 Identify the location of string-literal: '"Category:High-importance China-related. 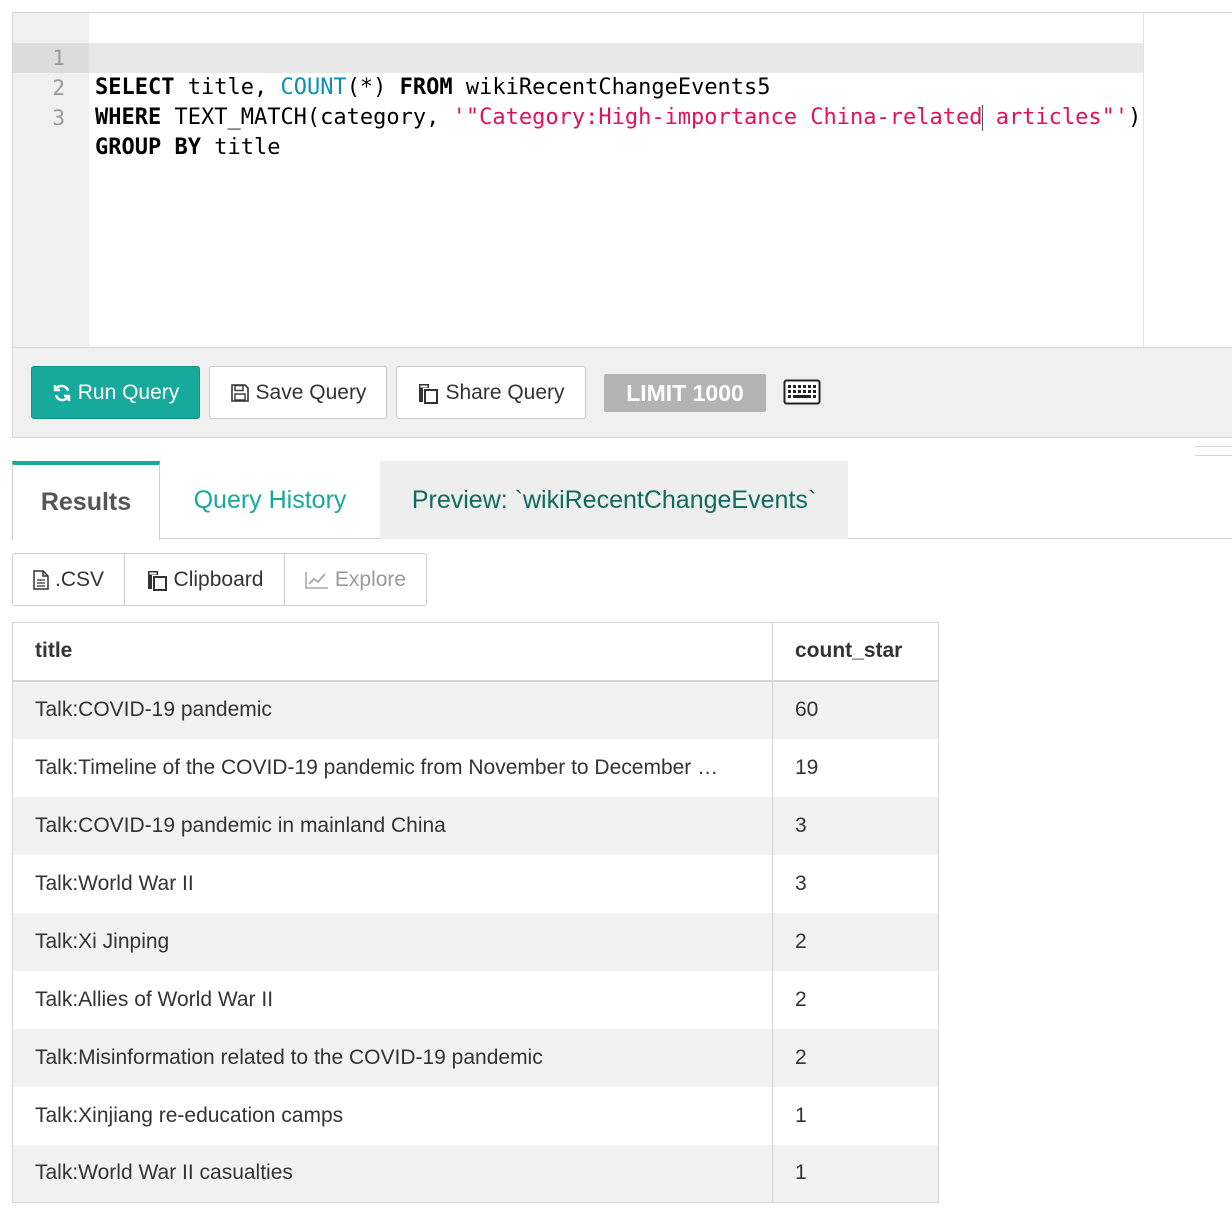
(717, 117).